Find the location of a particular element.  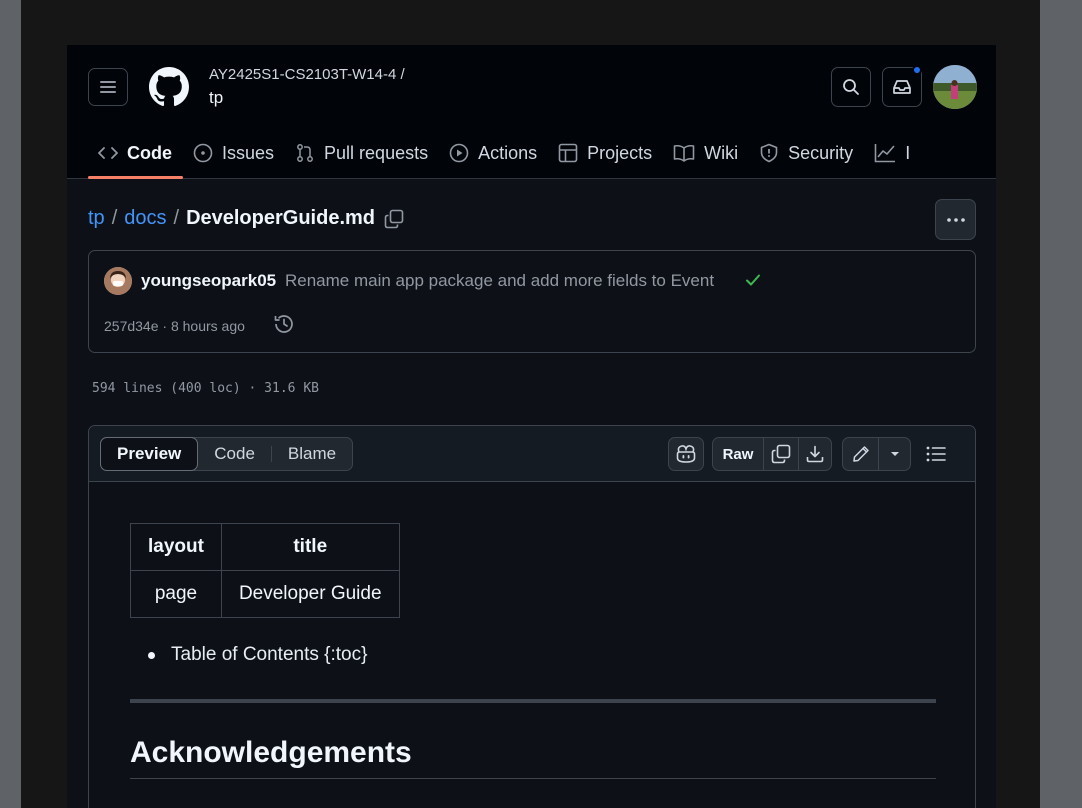

tab-wiki: Wiki is located at coordinates (706, 153).